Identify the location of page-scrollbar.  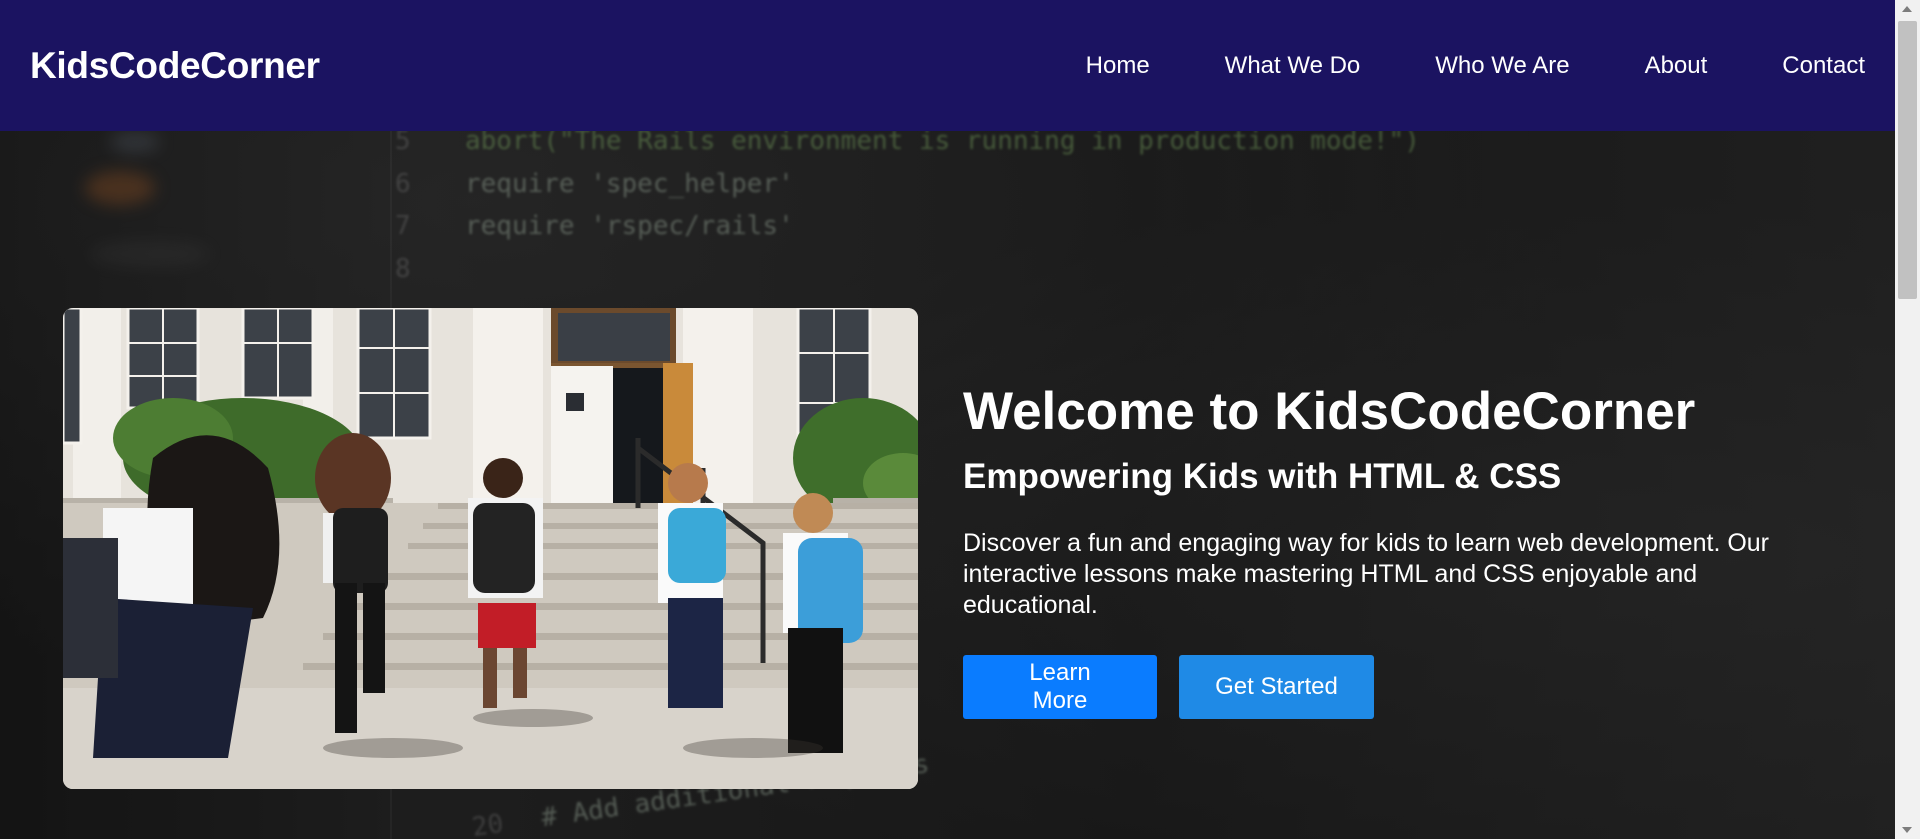
(1907, 419).